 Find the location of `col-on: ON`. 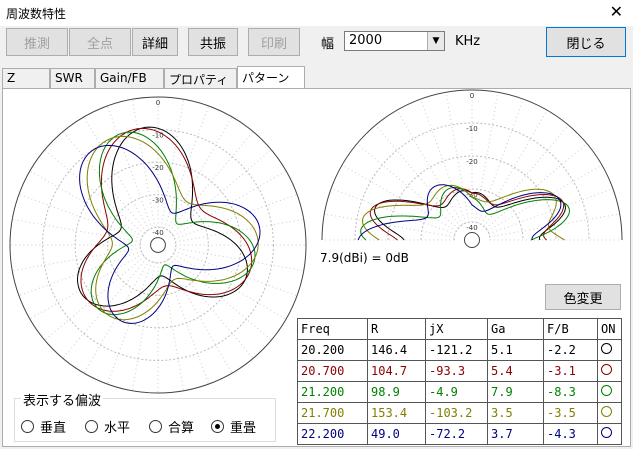

col-on: ON is located at coordinates (609, 329).